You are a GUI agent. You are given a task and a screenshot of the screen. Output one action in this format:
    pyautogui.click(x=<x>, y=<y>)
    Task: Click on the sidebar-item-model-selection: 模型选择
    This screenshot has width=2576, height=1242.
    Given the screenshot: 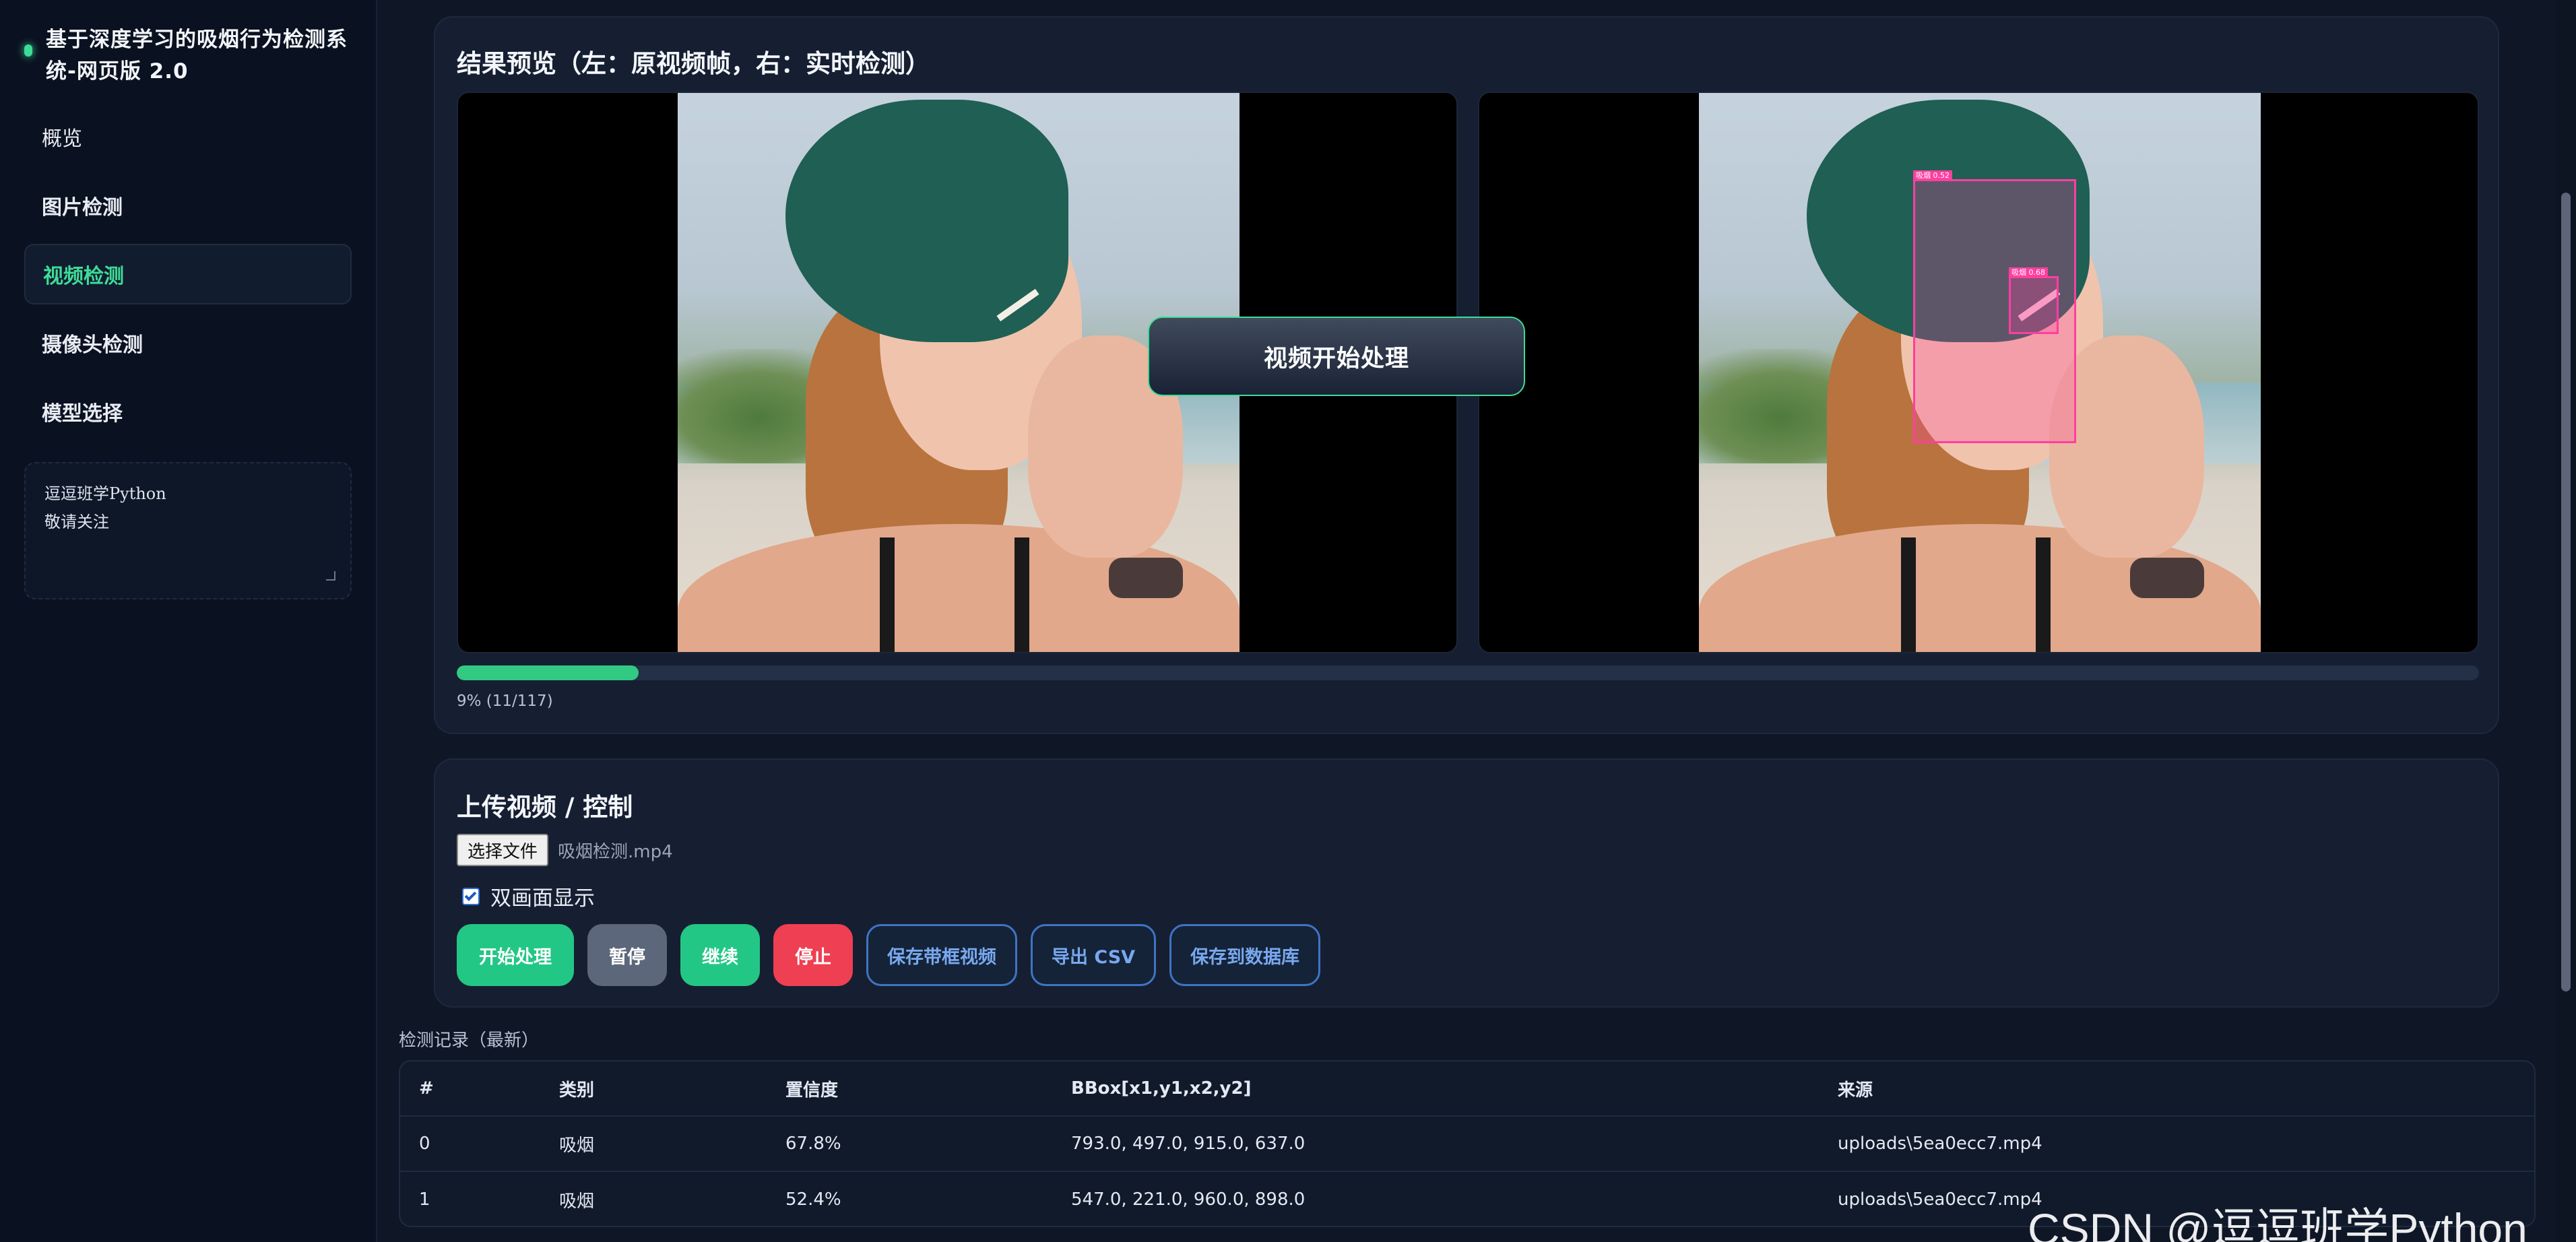 What is the action you would take?
    pyautogui.click(x=188, y=411)
    